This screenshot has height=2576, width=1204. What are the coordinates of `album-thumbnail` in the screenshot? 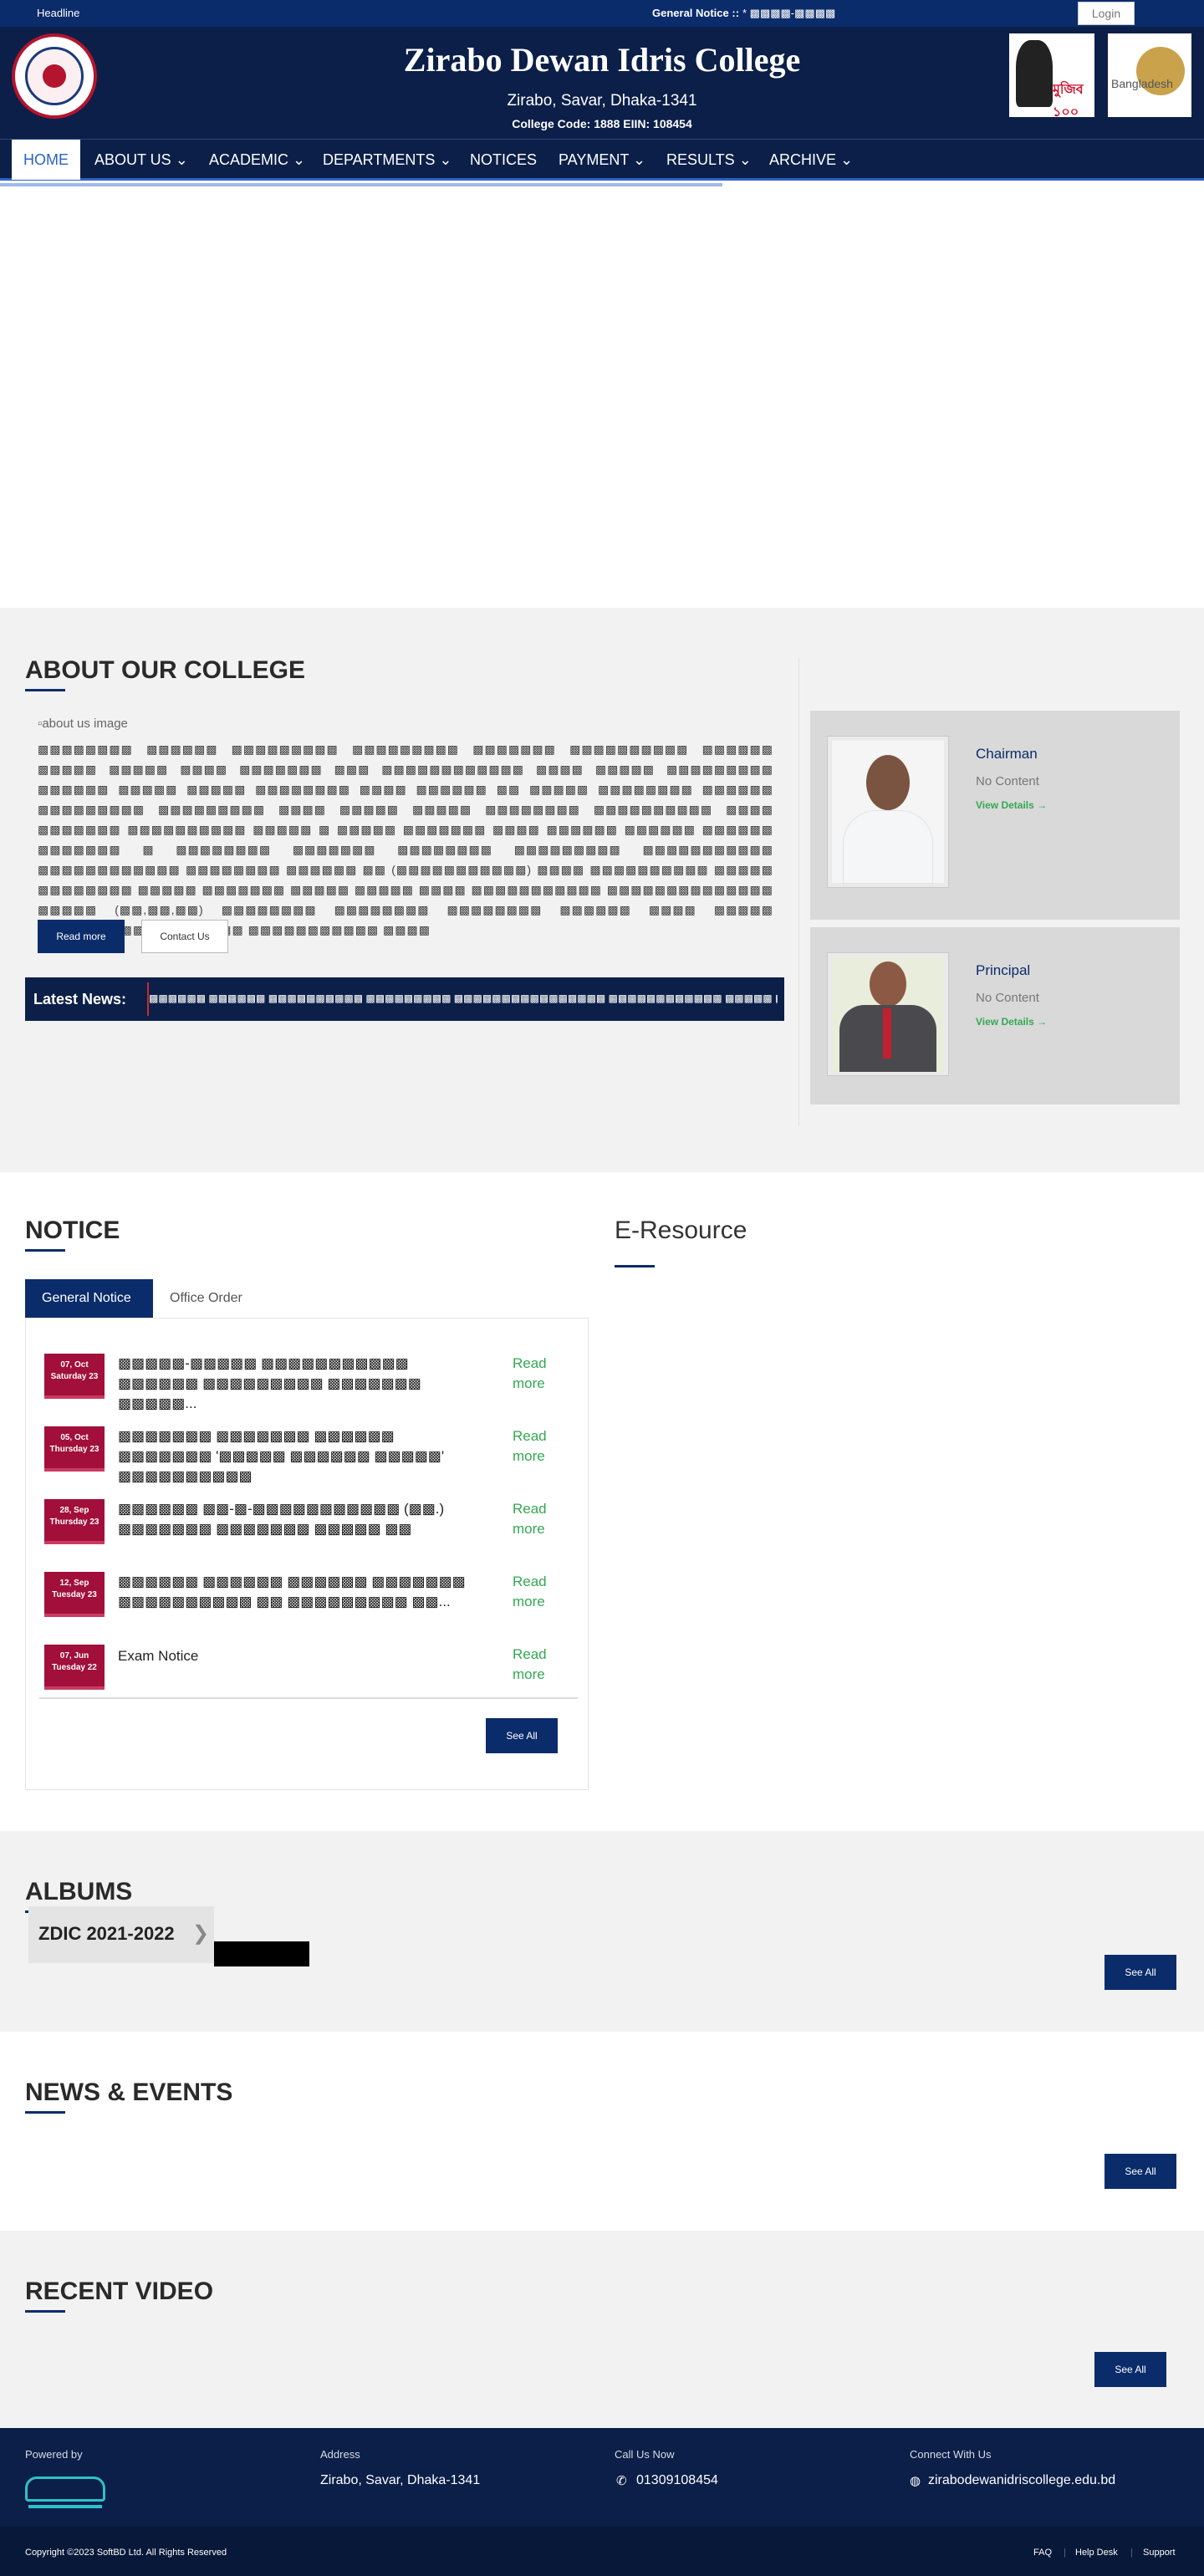 It's located at (261, 1953).